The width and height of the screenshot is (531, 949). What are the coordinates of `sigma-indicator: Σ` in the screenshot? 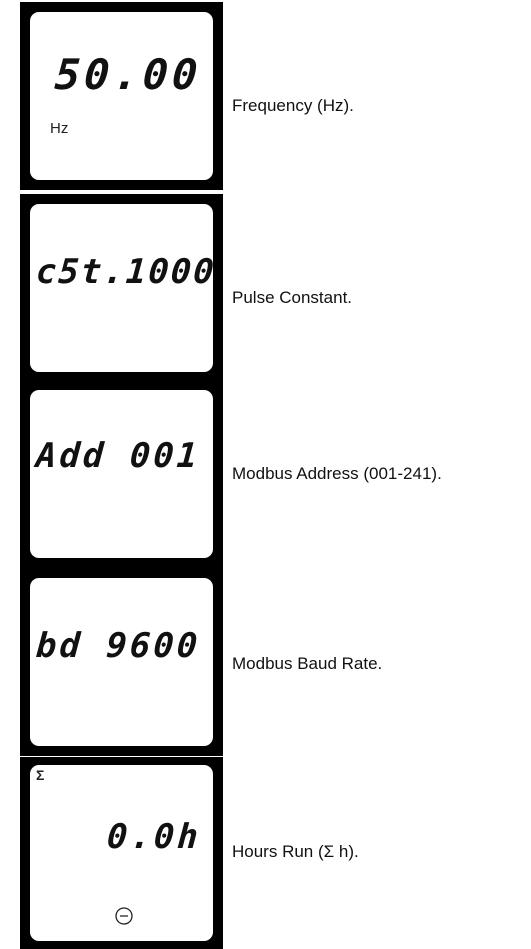 It's located at (40, 775).